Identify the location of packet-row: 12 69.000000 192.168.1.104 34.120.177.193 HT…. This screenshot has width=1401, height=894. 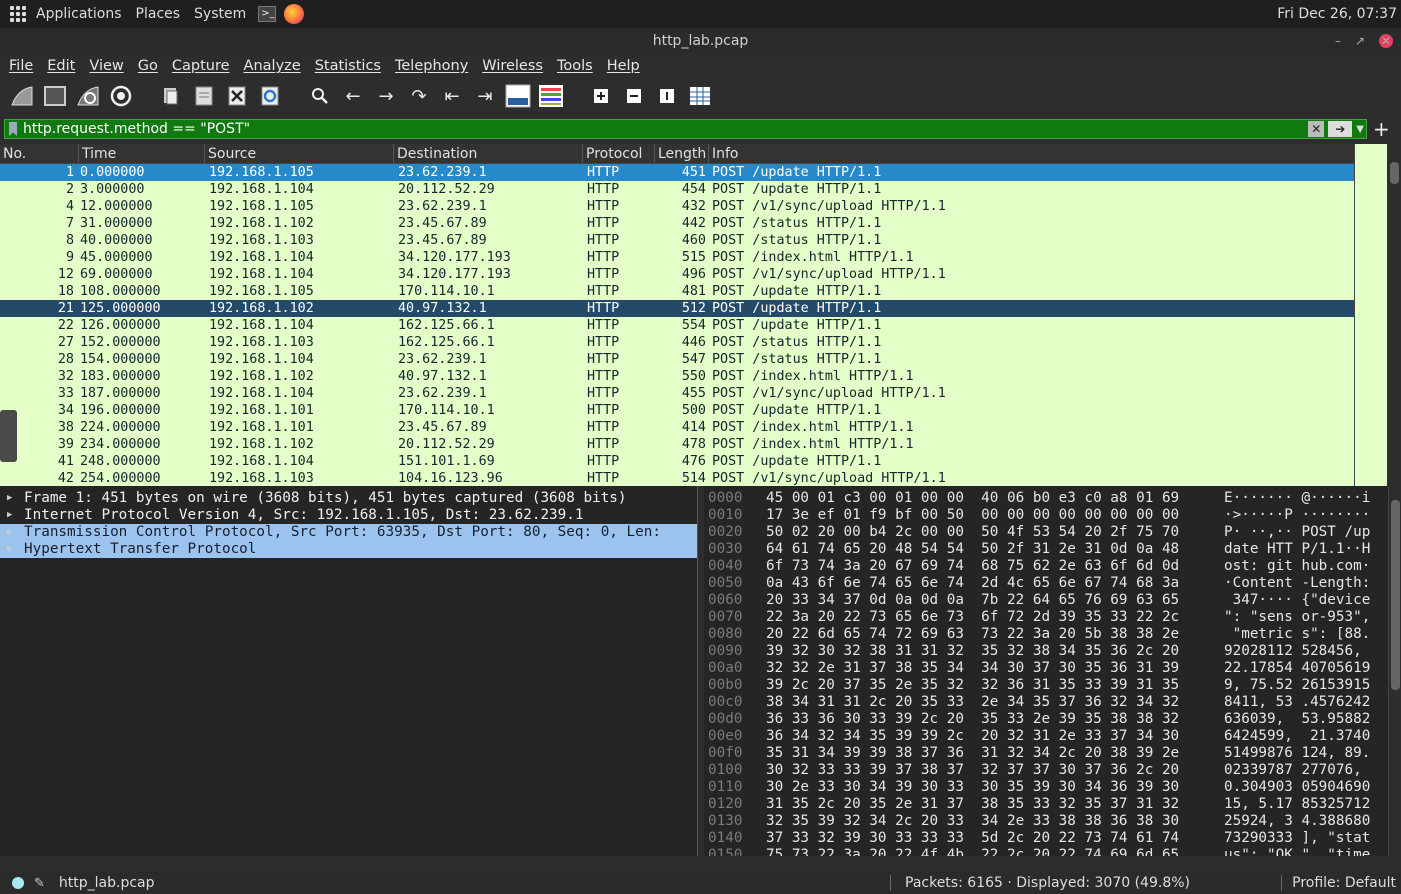
(677, 274).